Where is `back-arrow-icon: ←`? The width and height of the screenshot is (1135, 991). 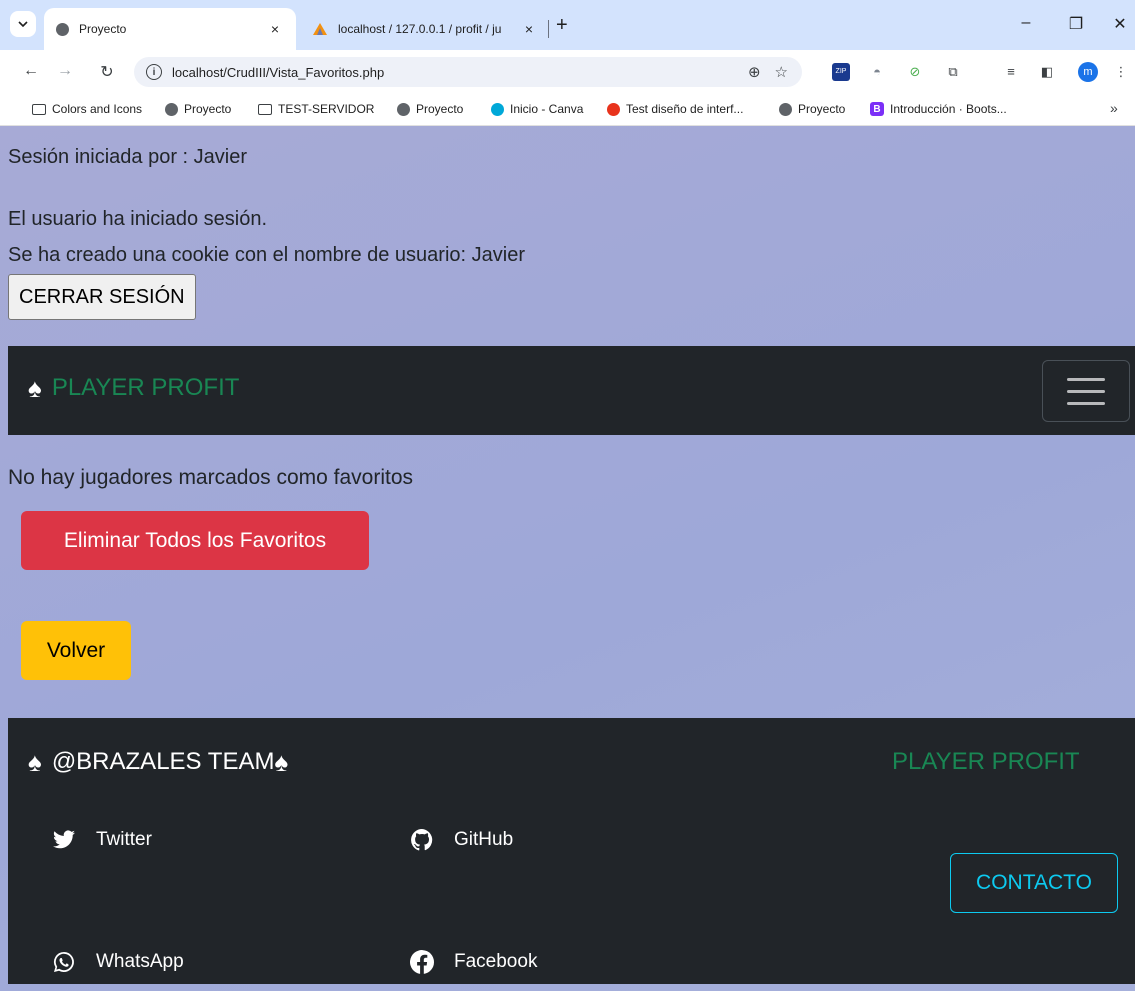
back-arrow-icon: ← is located at coordinates (31, 71).